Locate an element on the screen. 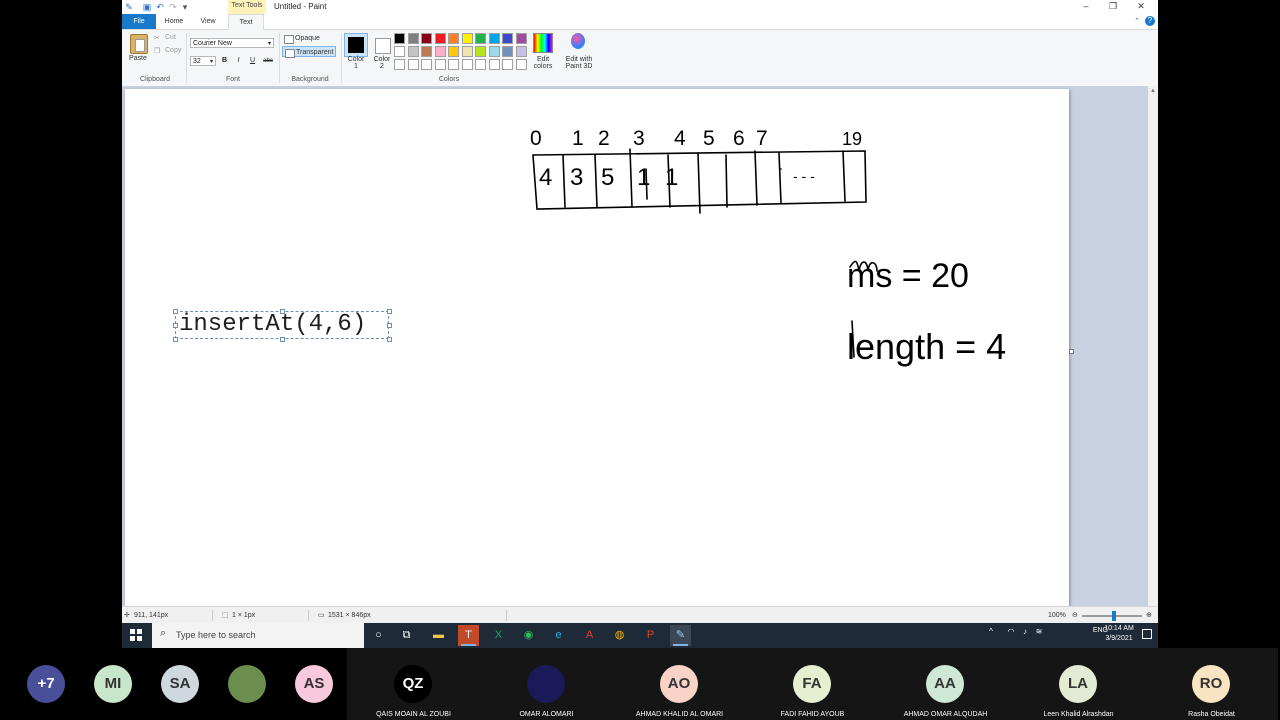  save-icon: ▣ is located at coordinates (147, 7).